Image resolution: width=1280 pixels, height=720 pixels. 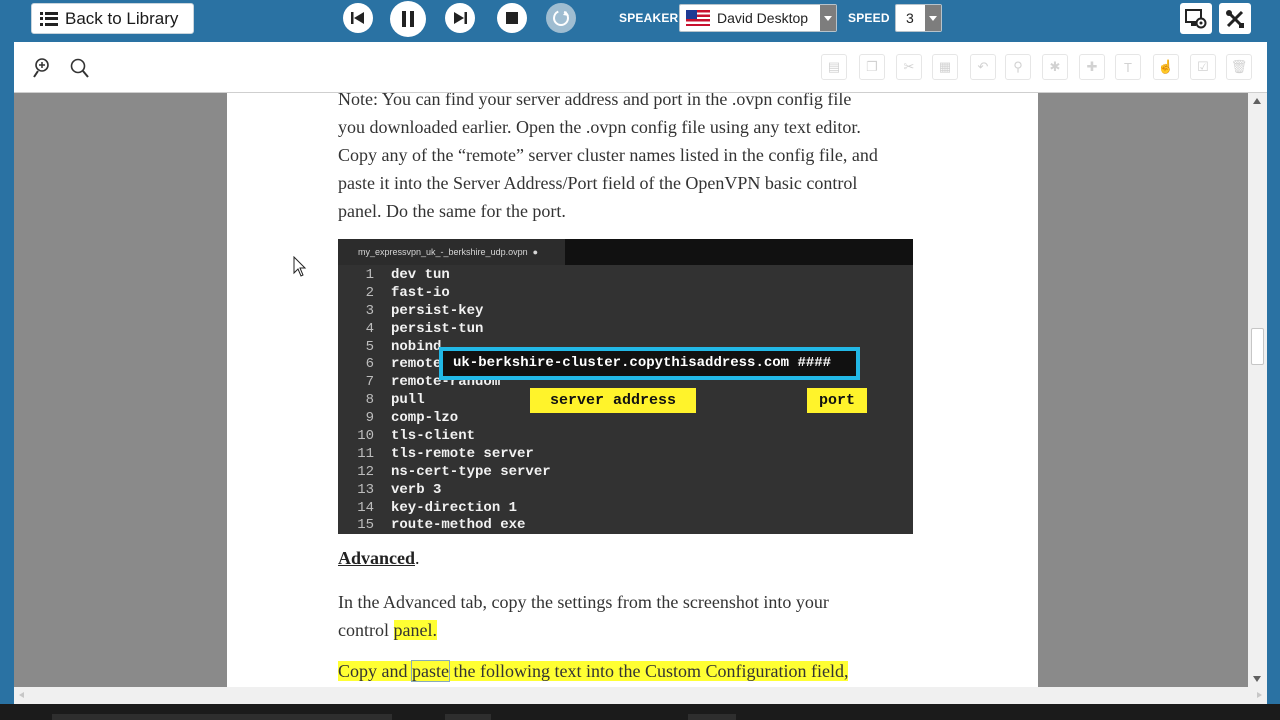 What do you see at coordinates (1257, 346) in the screenshot?
I see `scroll-thumb` at bounding box center [1257, 346].